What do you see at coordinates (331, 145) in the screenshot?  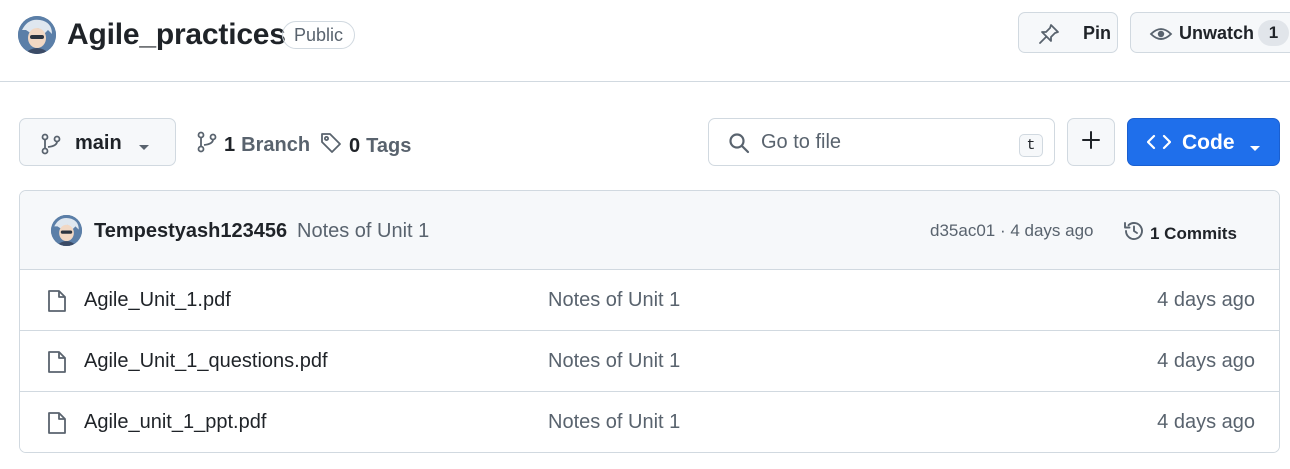 I see `tag-icon` at bounding box center [331, 145].